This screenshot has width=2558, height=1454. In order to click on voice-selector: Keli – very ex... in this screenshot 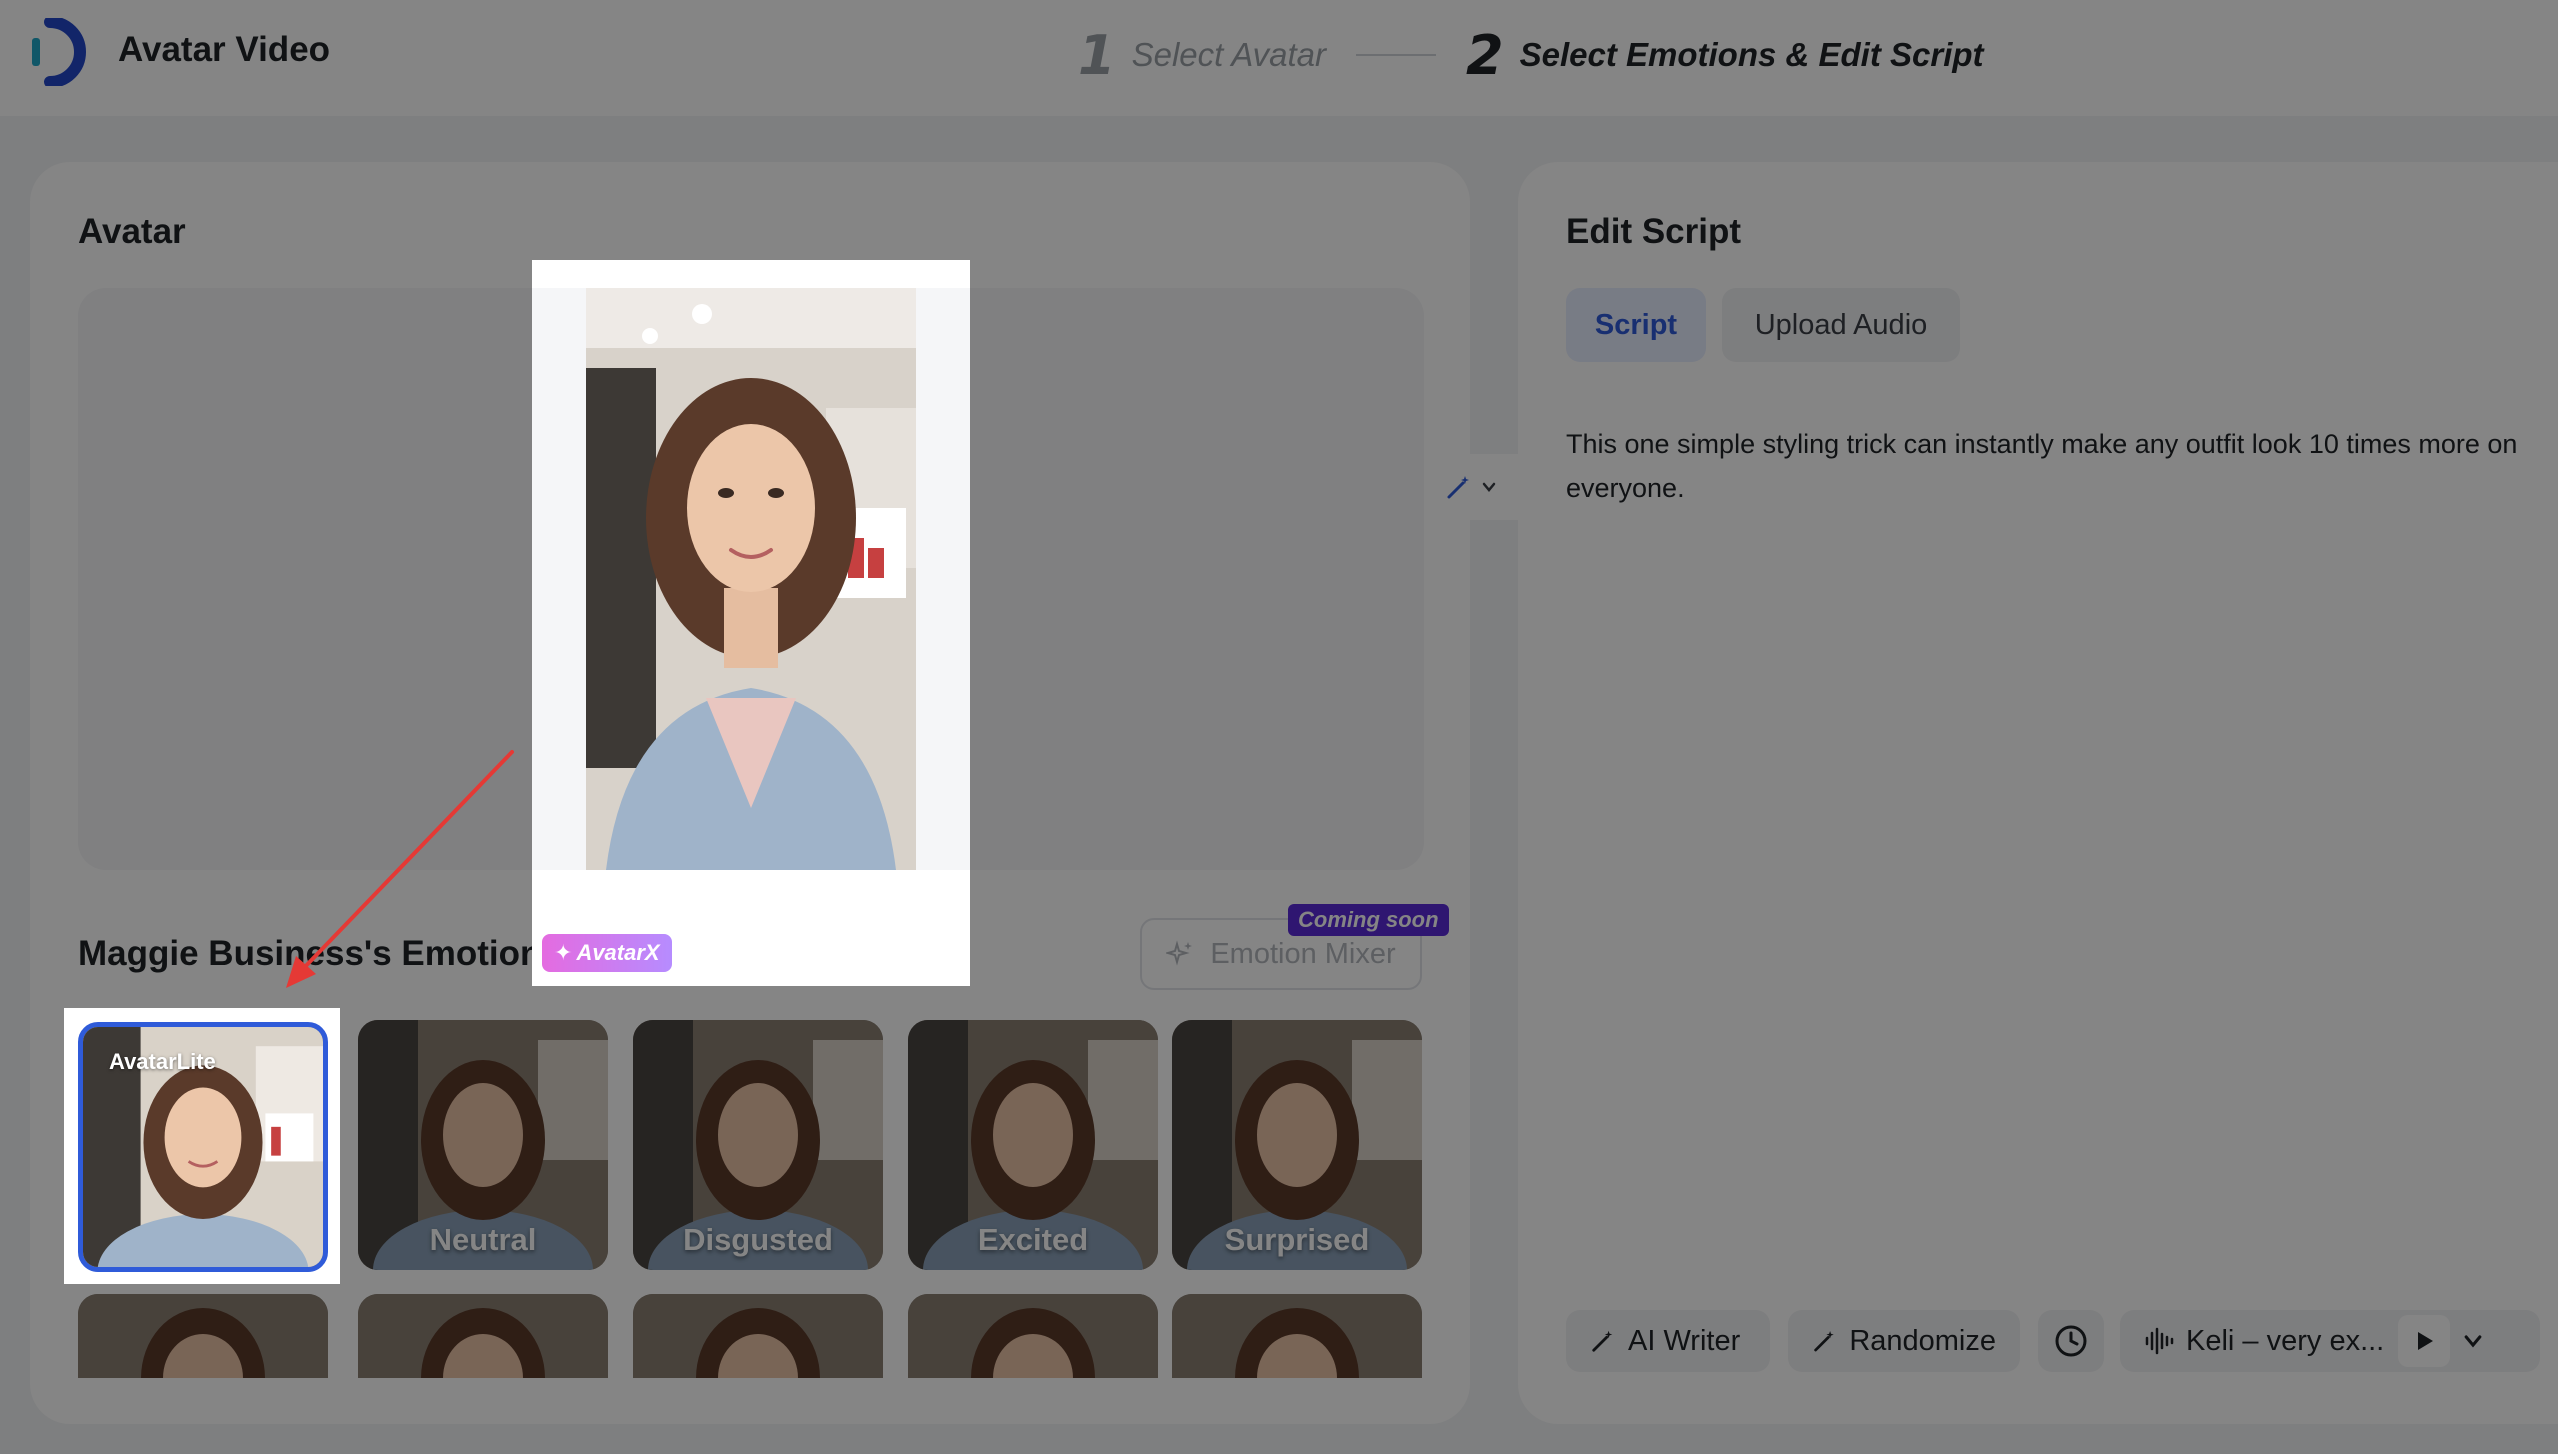, I will do `click(2330, 1341)`.